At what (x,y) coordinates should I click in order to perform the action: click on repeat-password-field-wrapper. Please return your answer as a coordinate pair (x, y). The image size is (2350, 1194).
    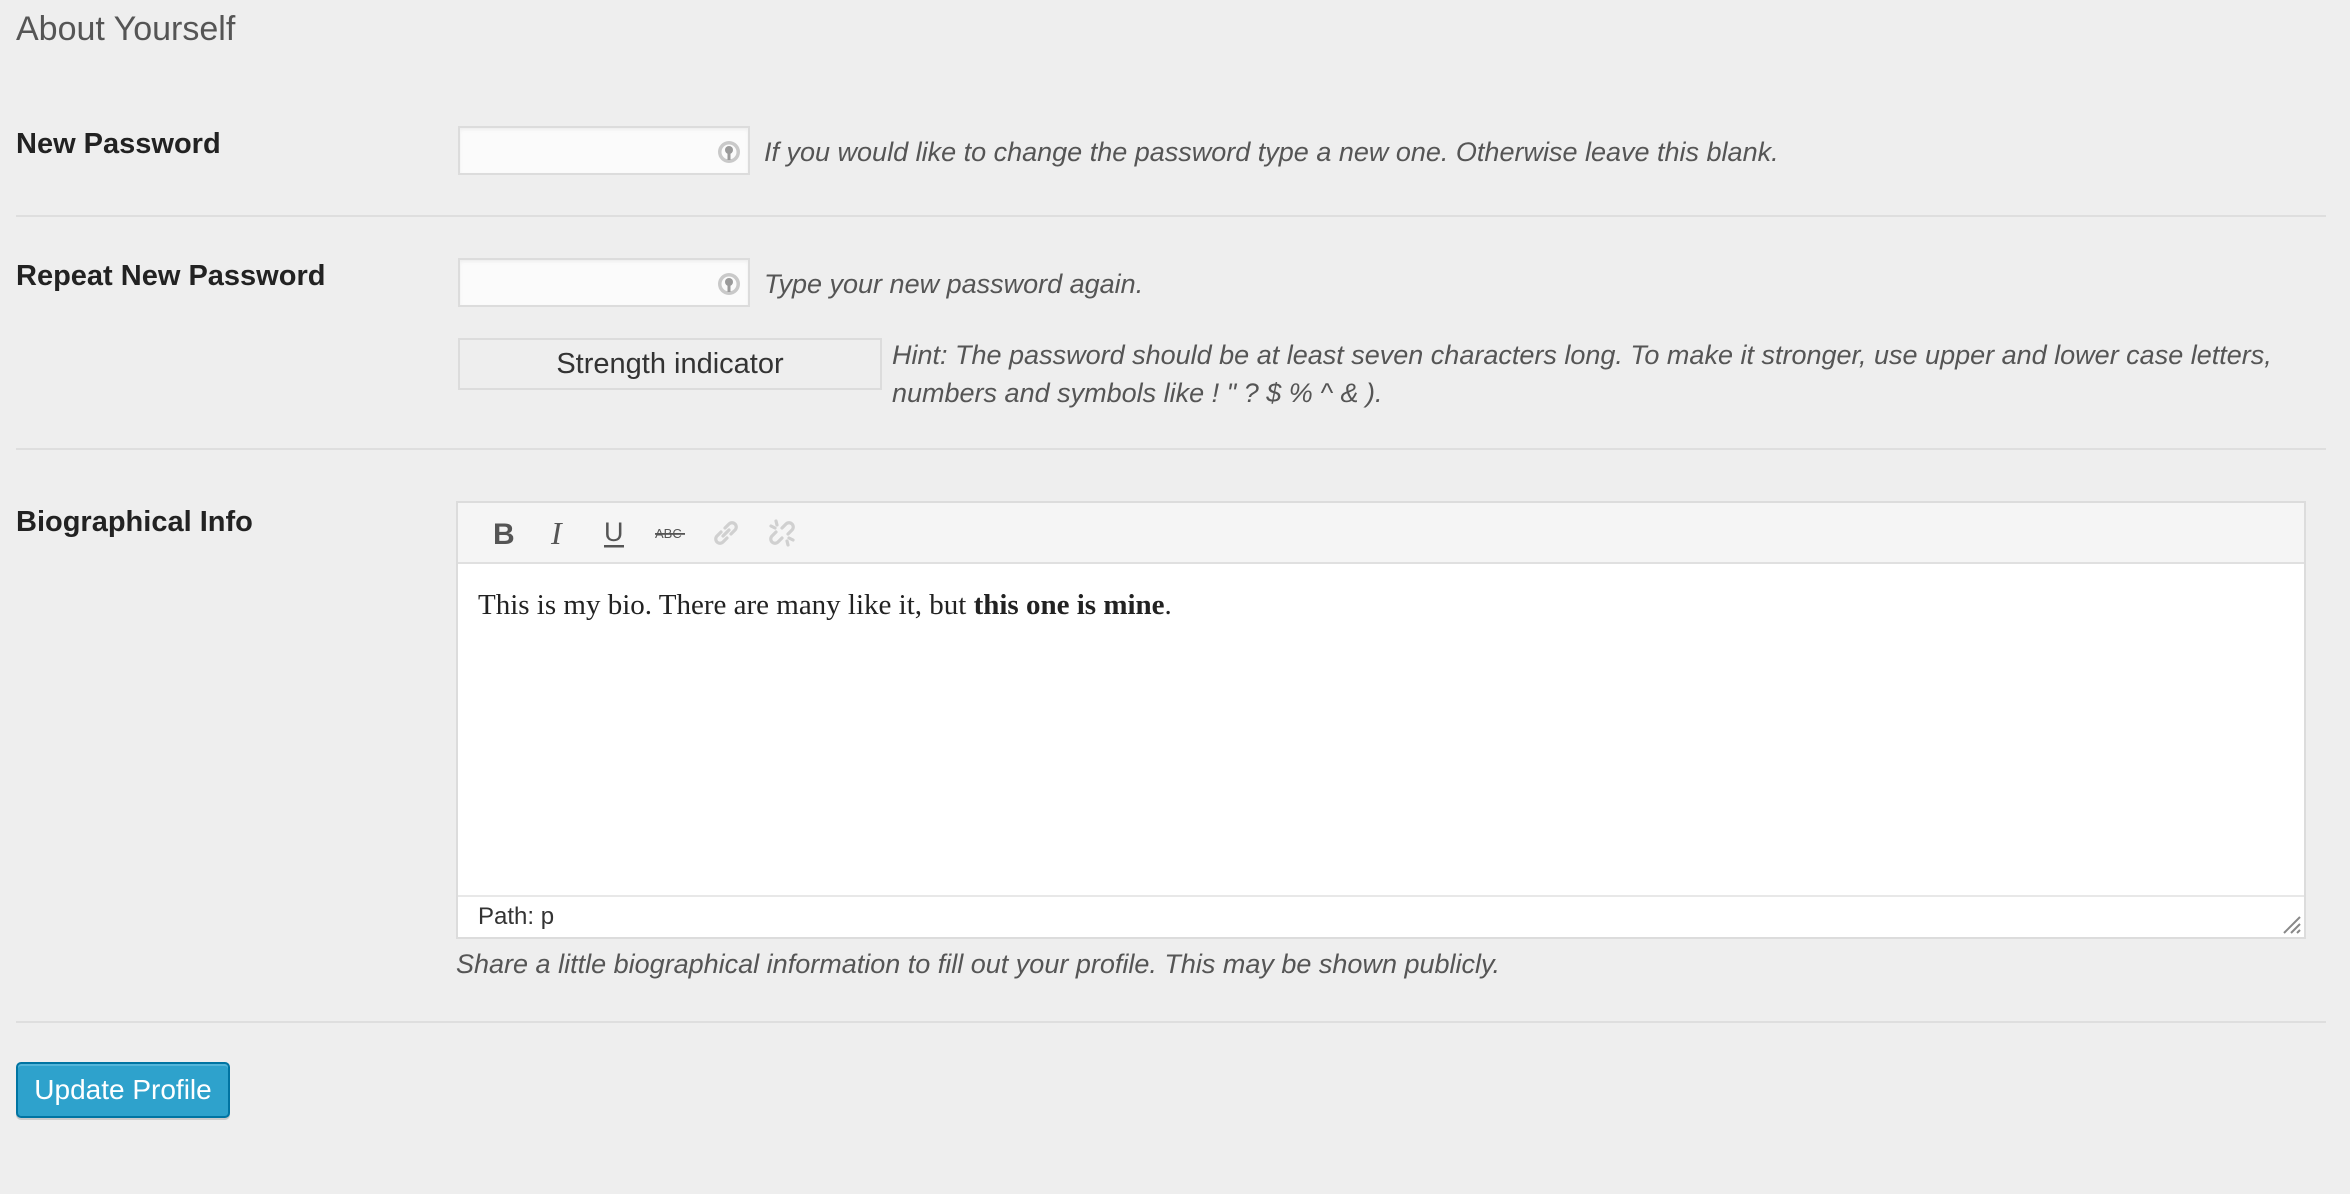
    Looking at the image, I should click on (604, 282).